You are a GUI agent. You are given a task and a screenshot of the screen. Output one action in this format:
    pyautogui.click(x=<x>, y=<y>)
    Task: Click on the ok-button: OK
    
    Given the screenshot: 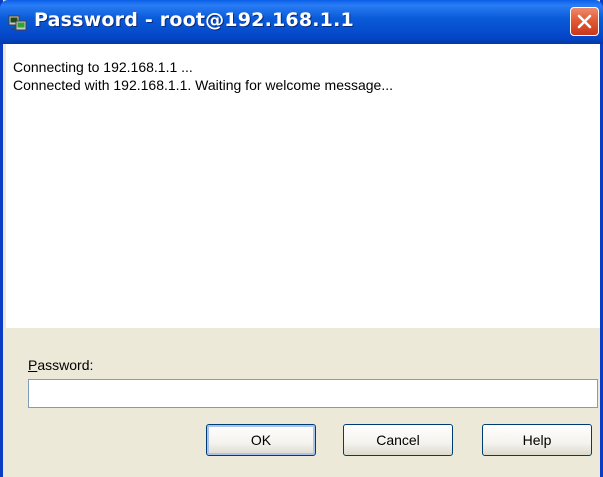 What is the action you would take?
    pyautogui.click(x=261, y=440)
    